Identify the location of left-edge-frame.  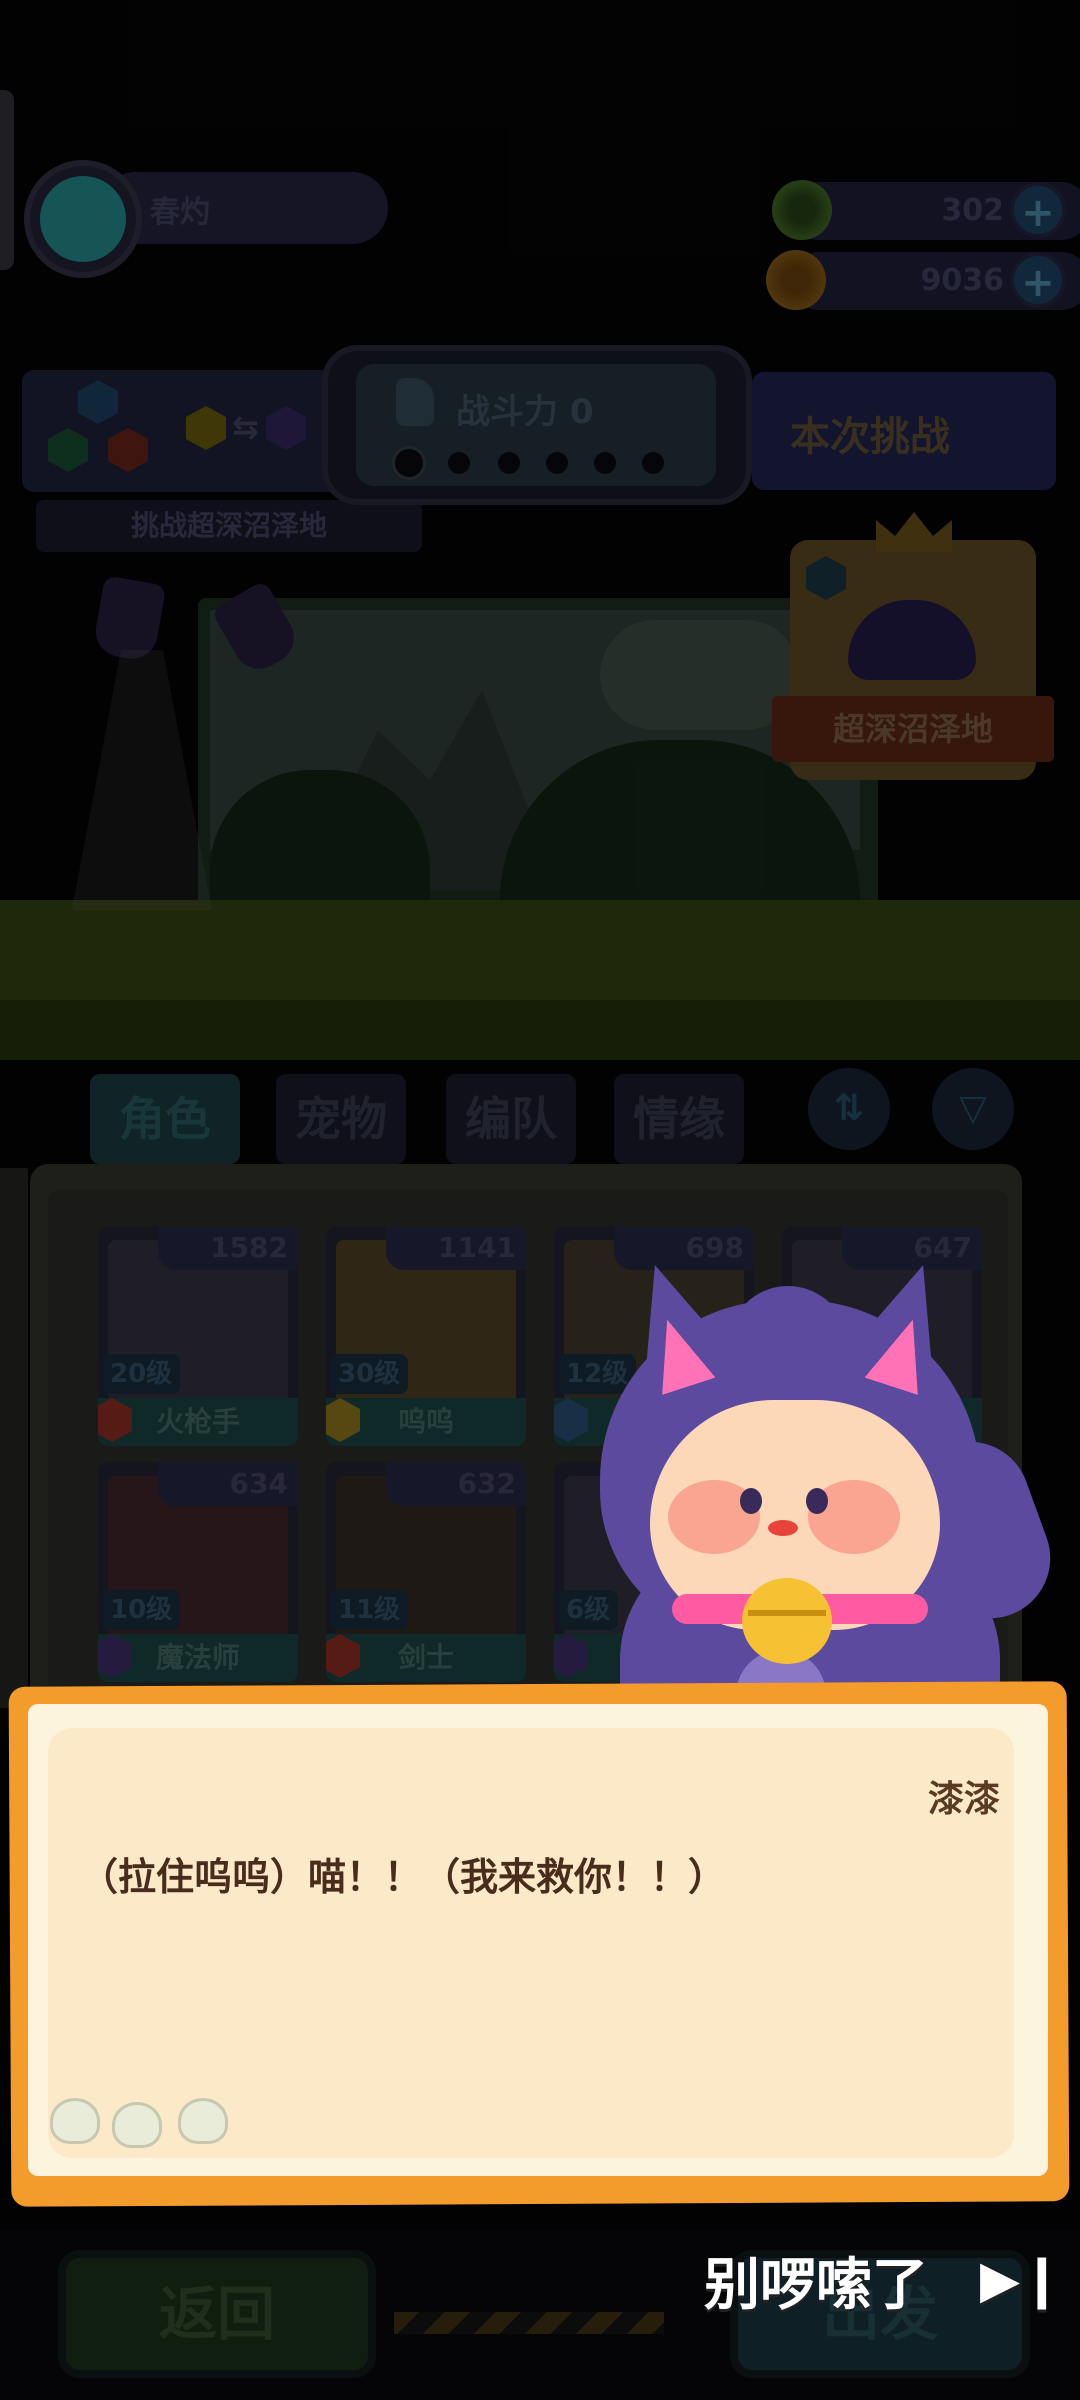
(7, 180).